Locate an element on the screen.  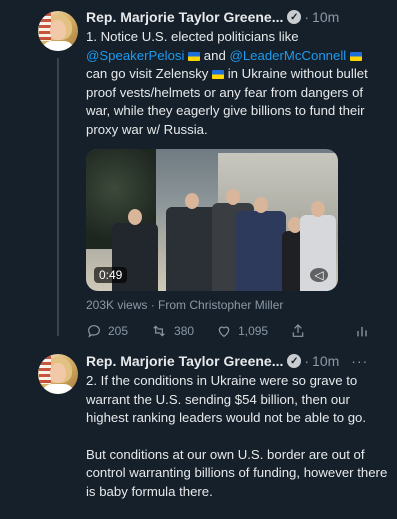
like-count: 1,095 is located at coordinates (253, 331).